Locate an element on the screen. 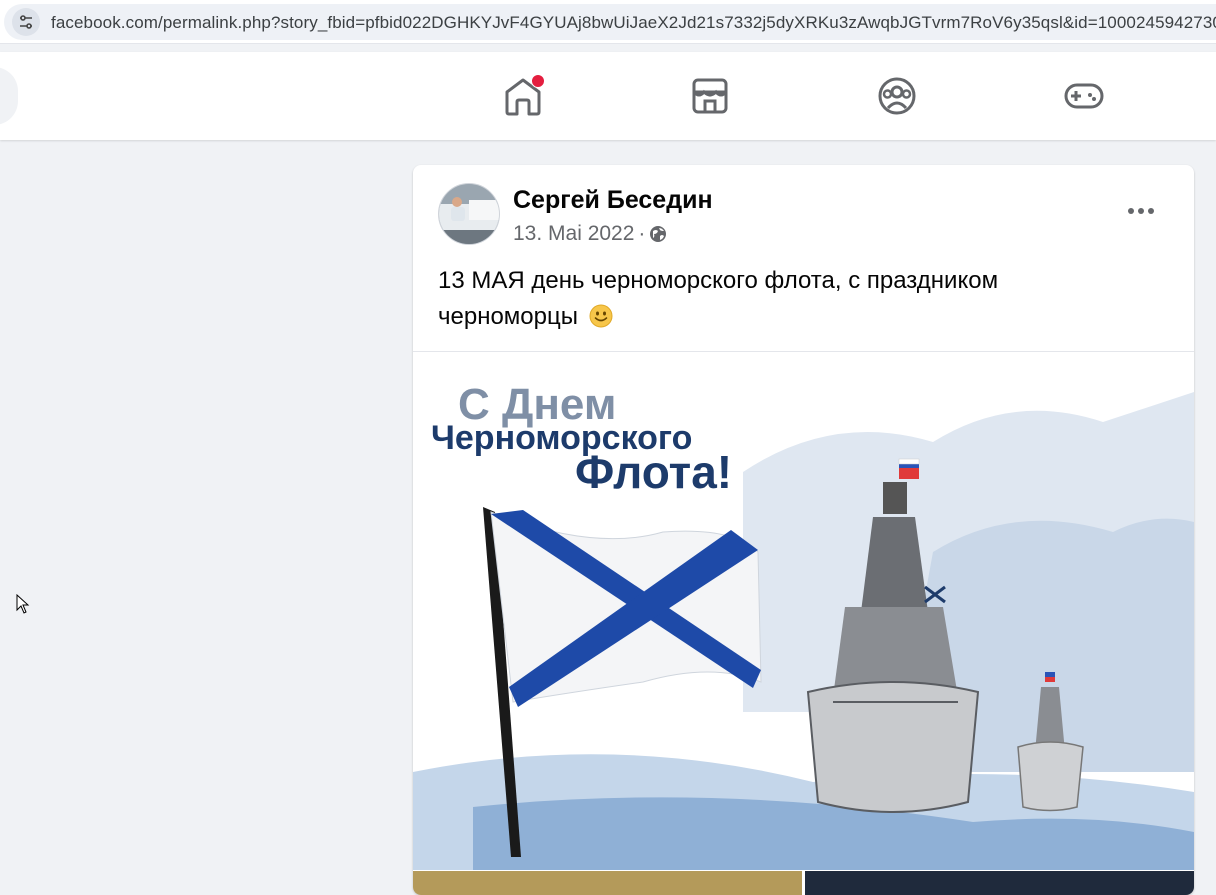 The image size is (1216, 895). post-meta: 13. Mai 2022 · is located at coordinates (590, 235).